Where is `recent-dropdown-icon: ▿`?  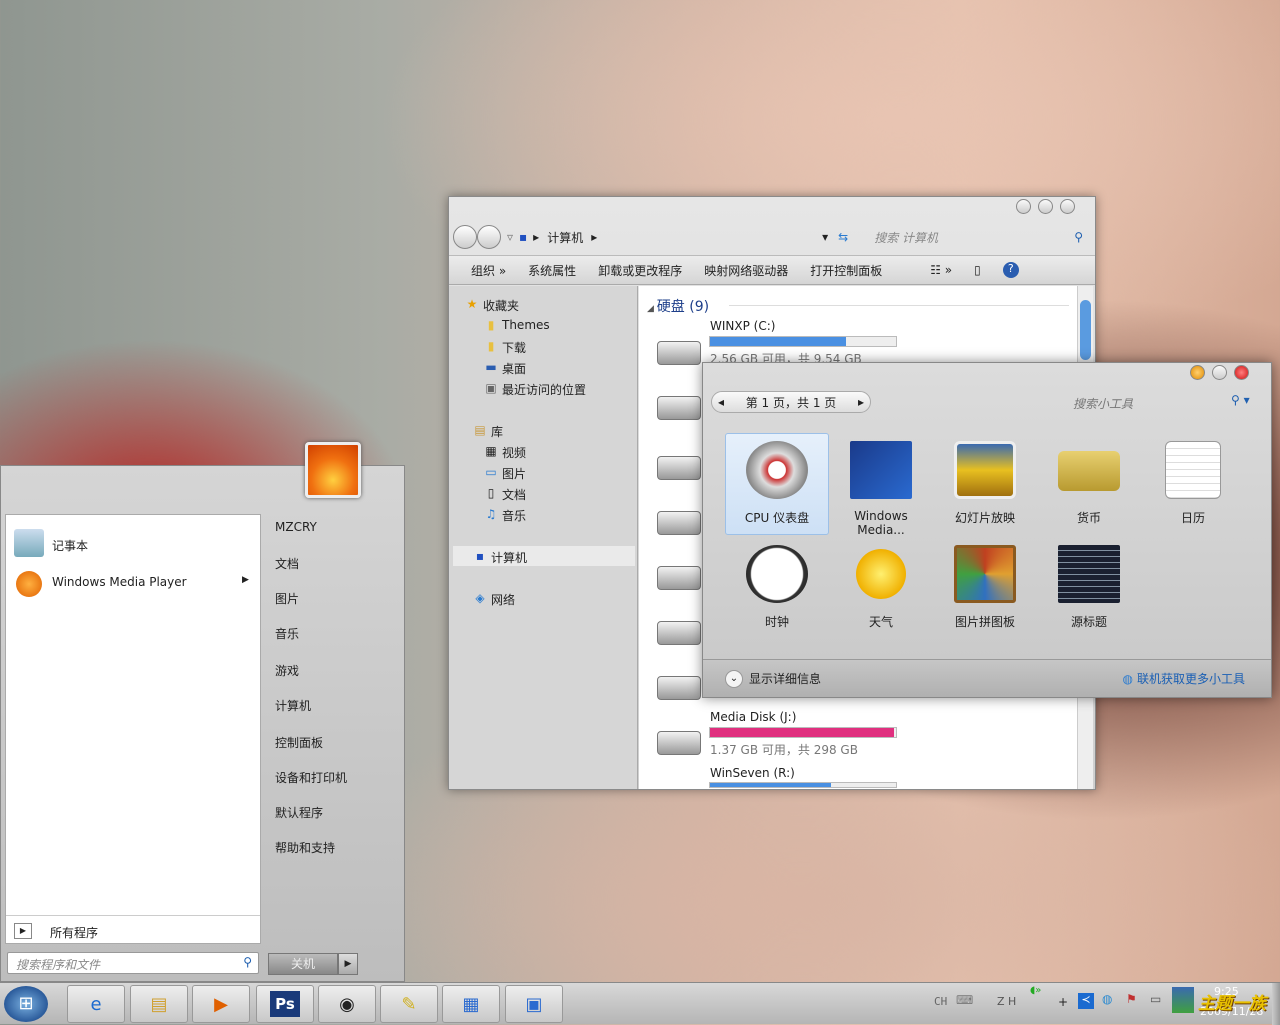
recent-dropdown-icon: ▿ is located at coordinates (510, 237).